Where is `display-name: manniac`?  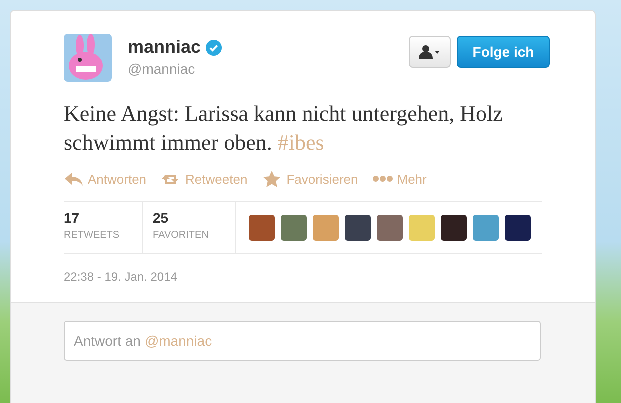 display-name: manniac is located at coordinates (165, 47).